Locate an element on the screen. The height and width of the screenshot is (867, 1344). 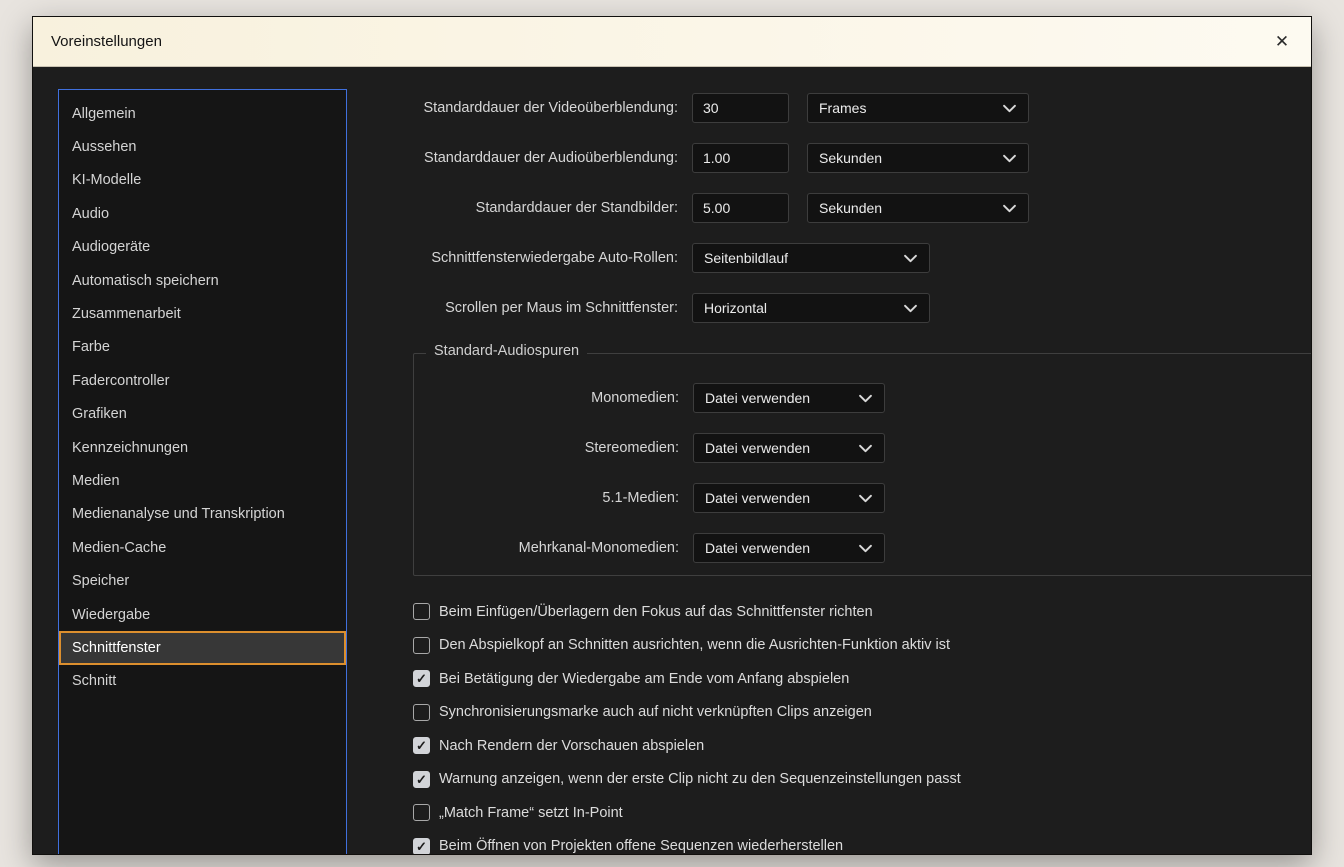
sidebar-item-label: Schnitt is located at coordinates (94, 681).